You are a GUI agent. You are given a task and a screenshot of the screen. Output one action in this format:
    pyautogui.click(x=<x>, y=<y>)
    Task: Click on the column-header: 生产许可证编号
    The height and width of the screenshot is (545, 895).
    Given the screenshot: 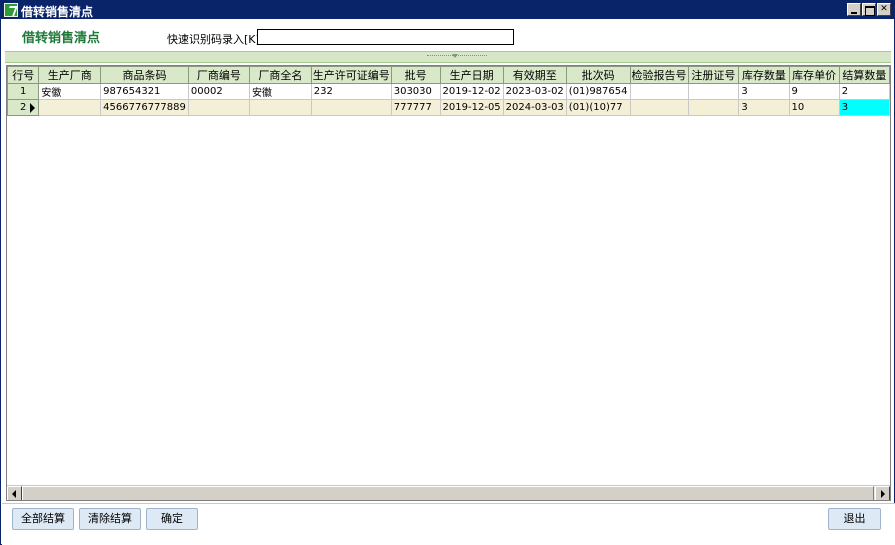 What is the action you would take?
    pyautogui.click(x=351, y=75)
    